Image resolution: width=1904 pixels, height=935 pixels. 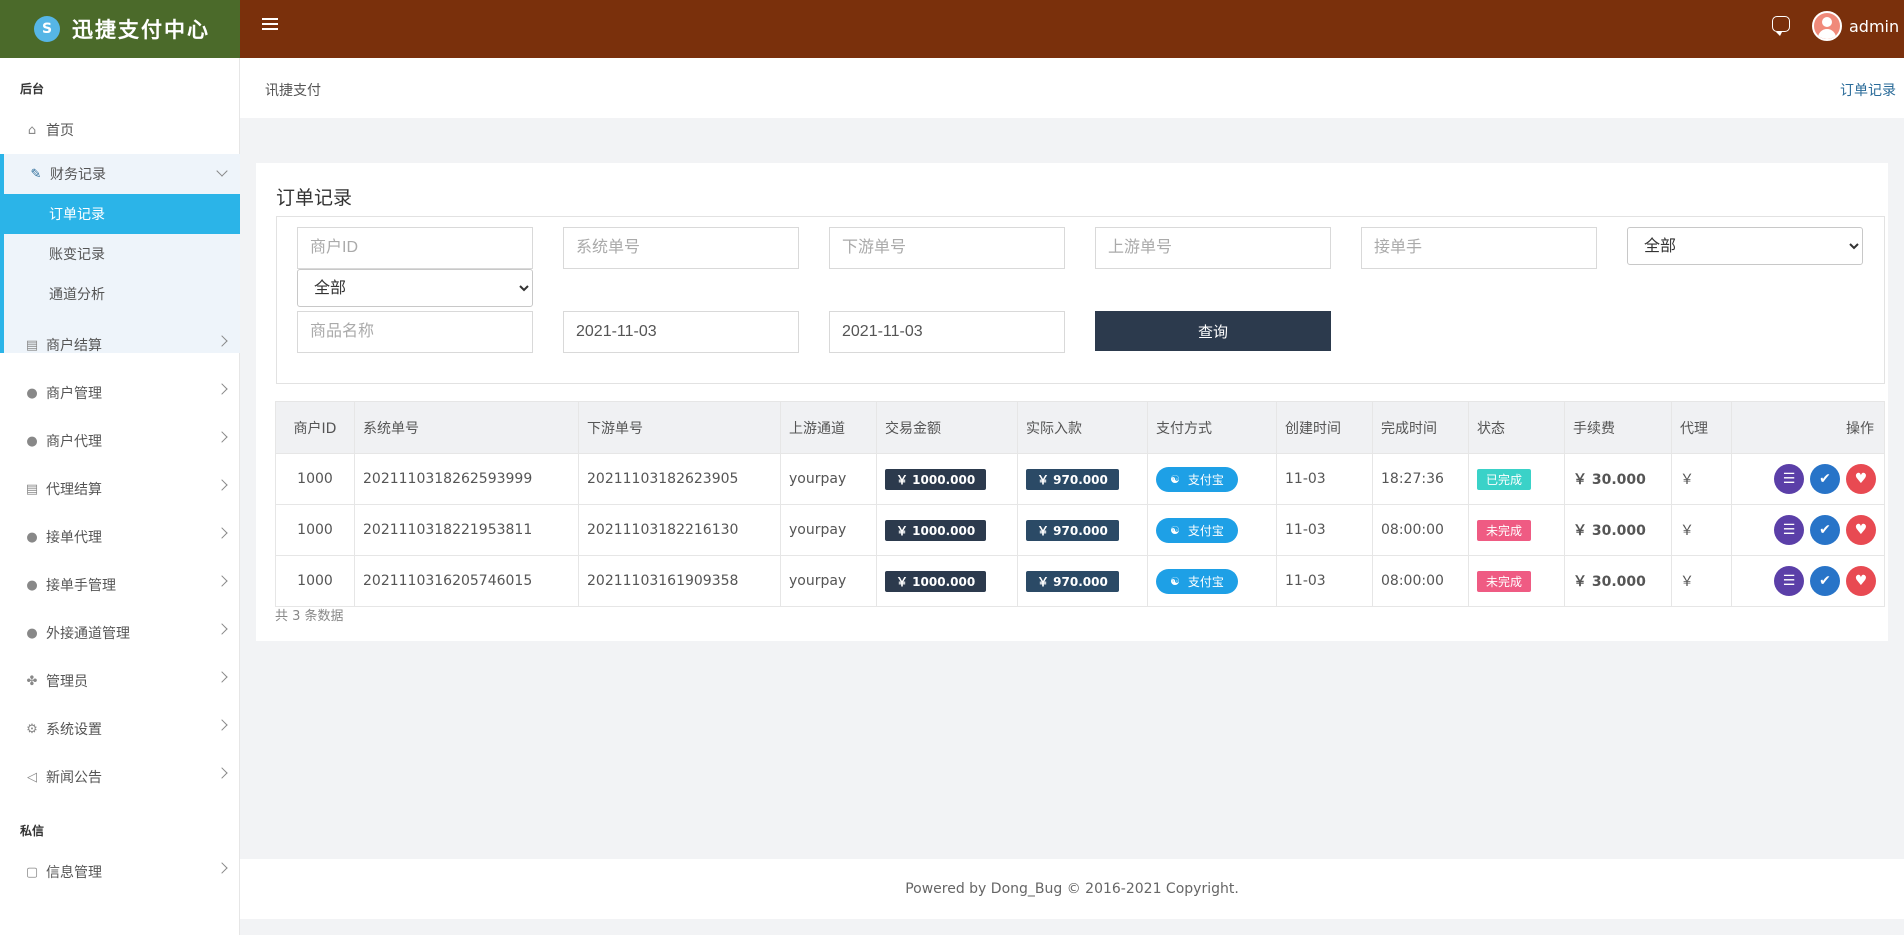 I want to click on column-header: 交易金额, so click(x=947, y=427).